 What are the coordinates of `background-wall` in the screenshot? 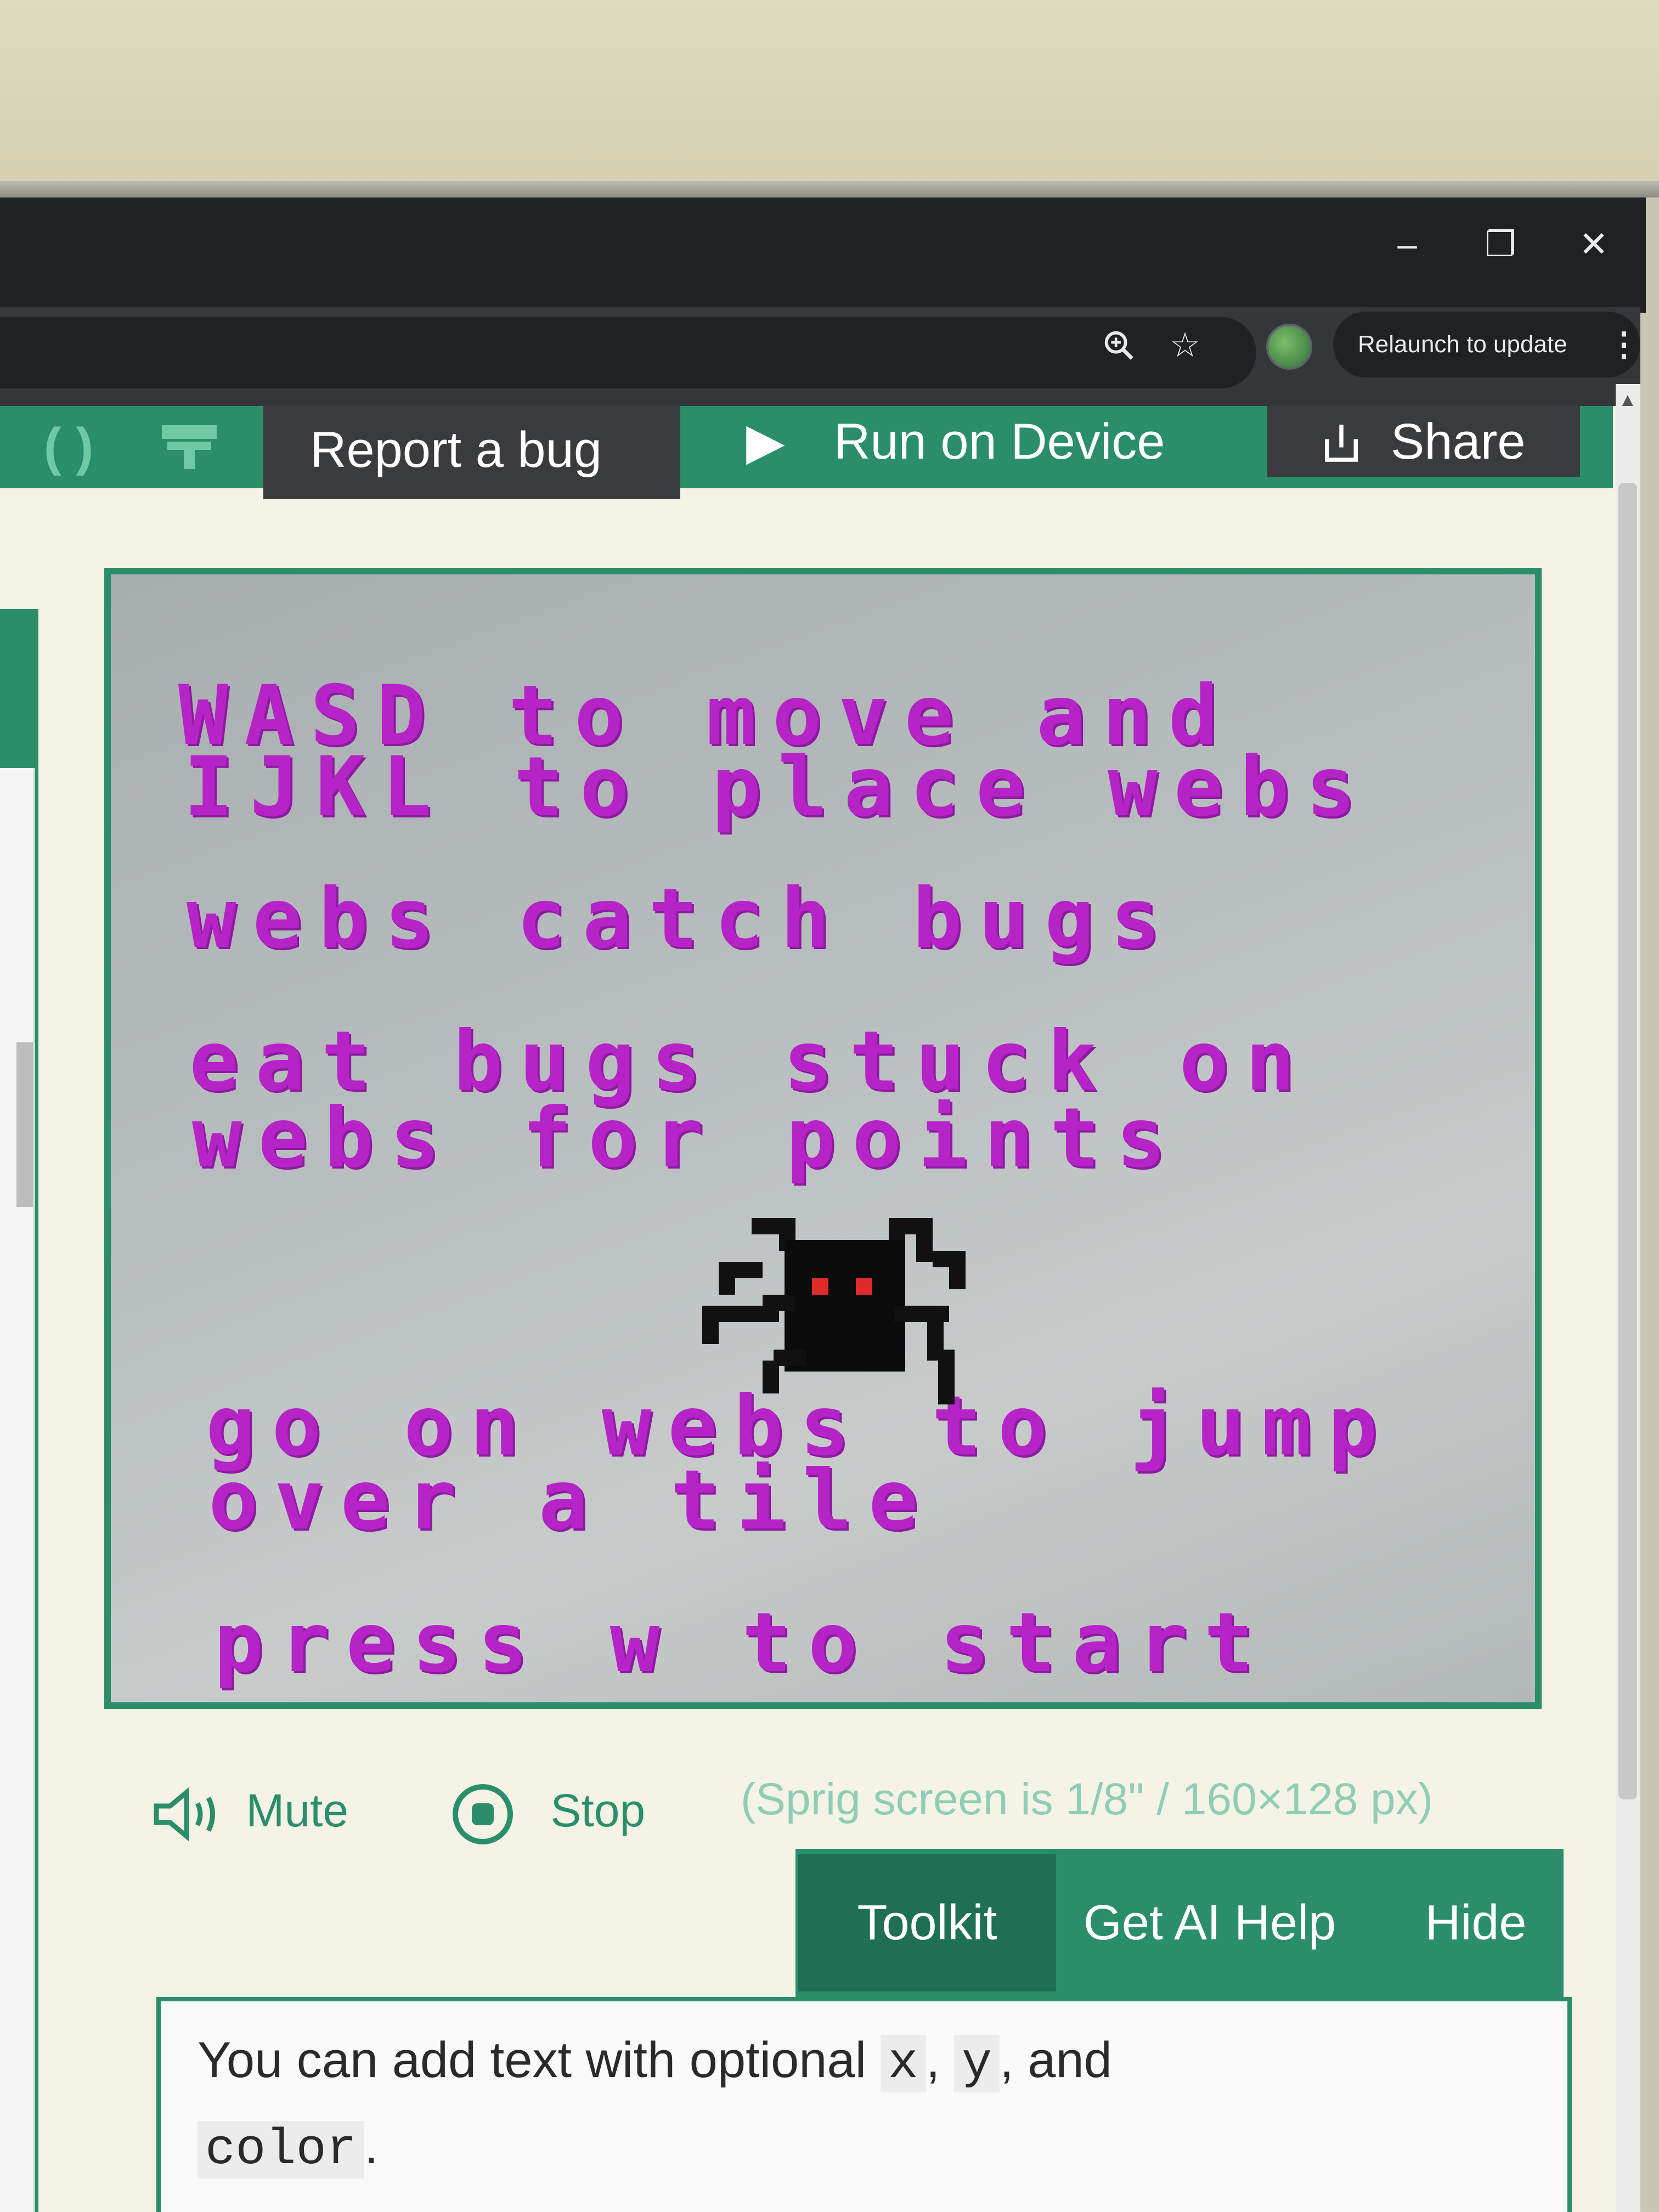 It's located at (830, 93).